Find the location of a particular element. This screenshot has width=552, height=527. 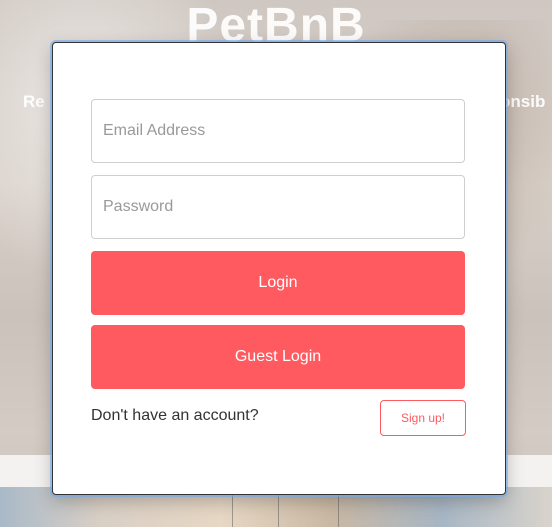

guest-login-button: Guest Login is located at coordinates (278, 357).